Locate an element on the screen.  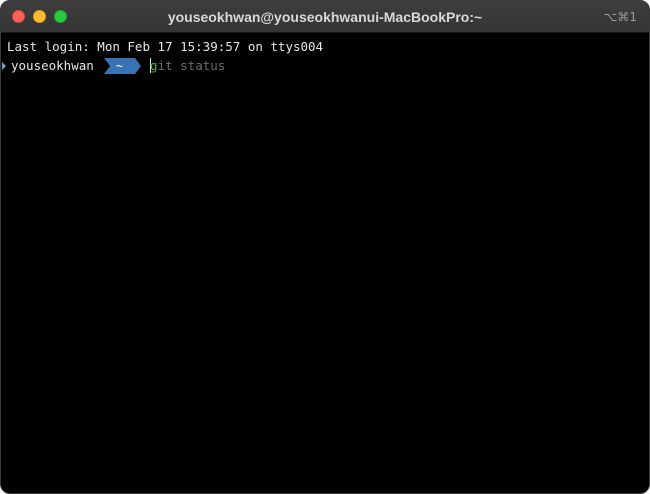
window-shortcut-label: ⌥⌘1 is located at coordinates (620, 17).